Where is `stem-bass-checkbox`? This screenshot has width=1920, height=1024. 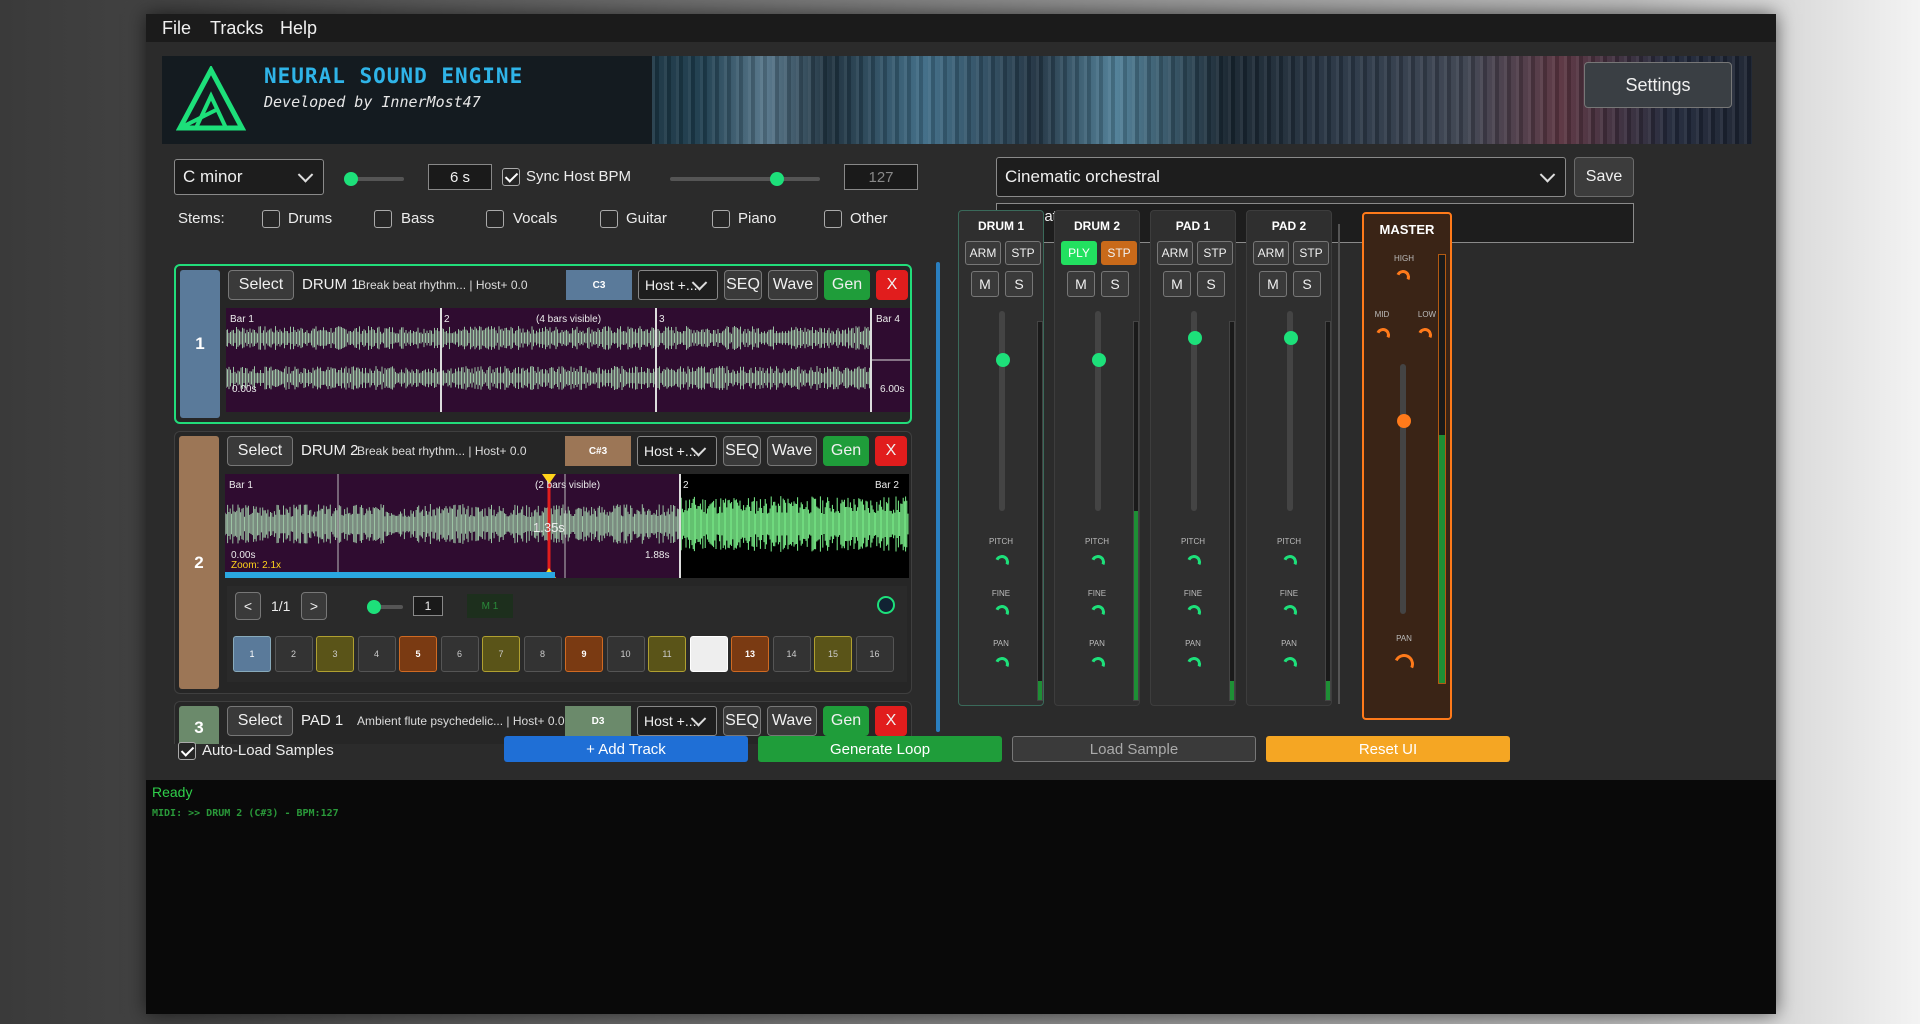
stem-bass-checkbox is located at coordinates (383, 219).